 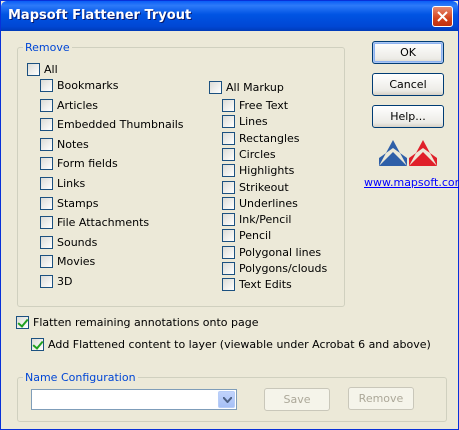 What do you see at coordinates (264, 187) in the screenshot?
I see `checkbox-label: Strikeout` at bounding box center [264, 187].